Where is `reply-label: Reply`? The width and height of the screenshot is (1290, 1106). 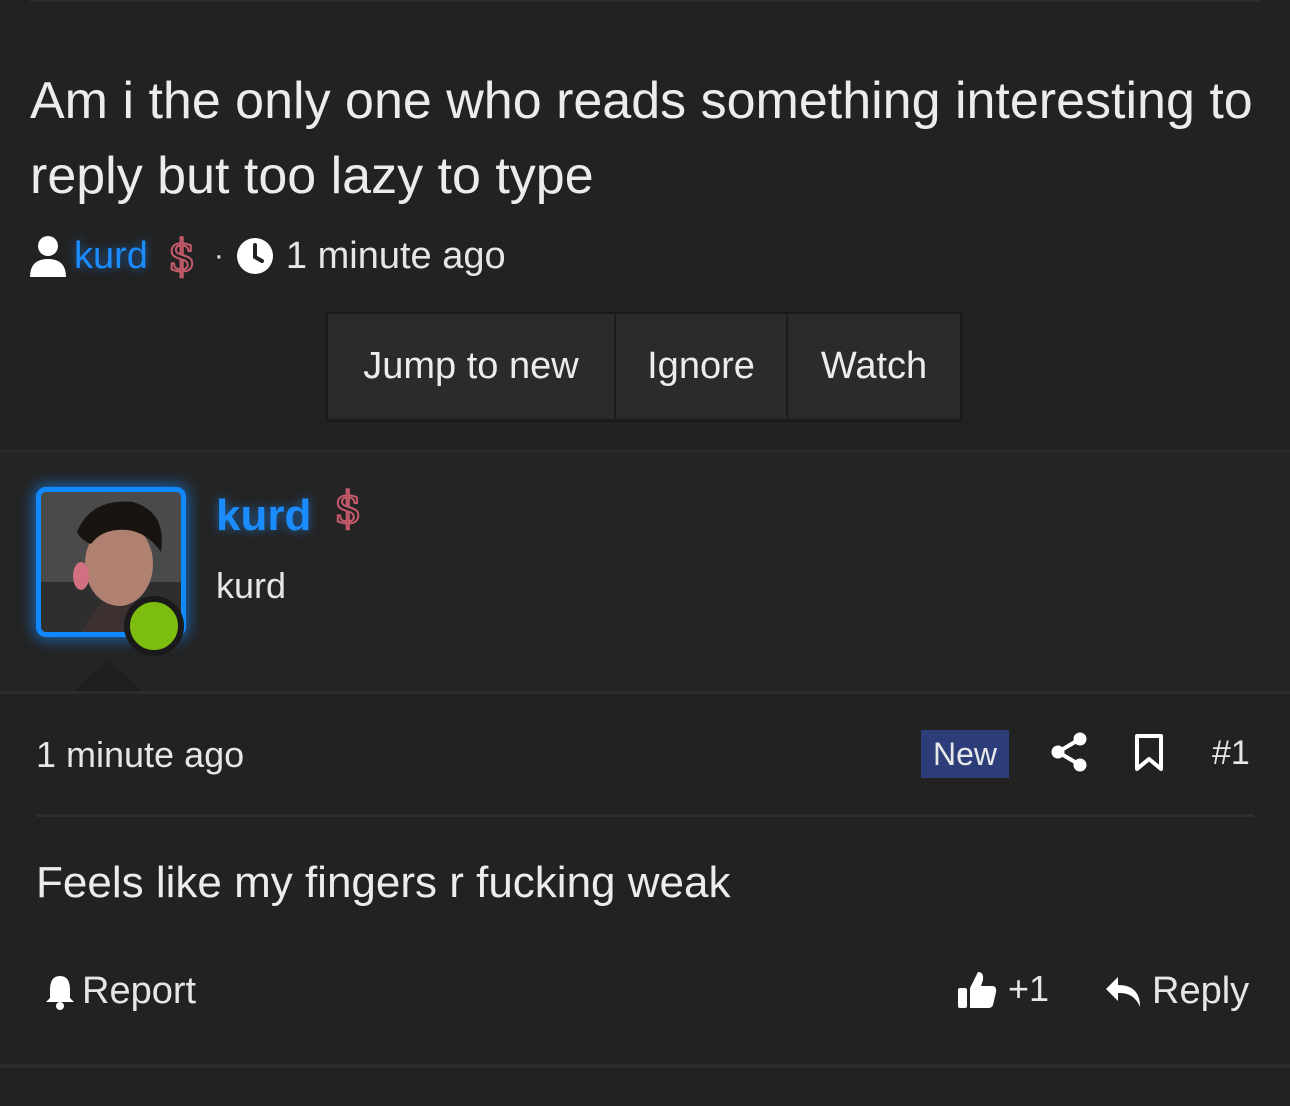 reply-label: Reply is located at coordinates (1201, 991).